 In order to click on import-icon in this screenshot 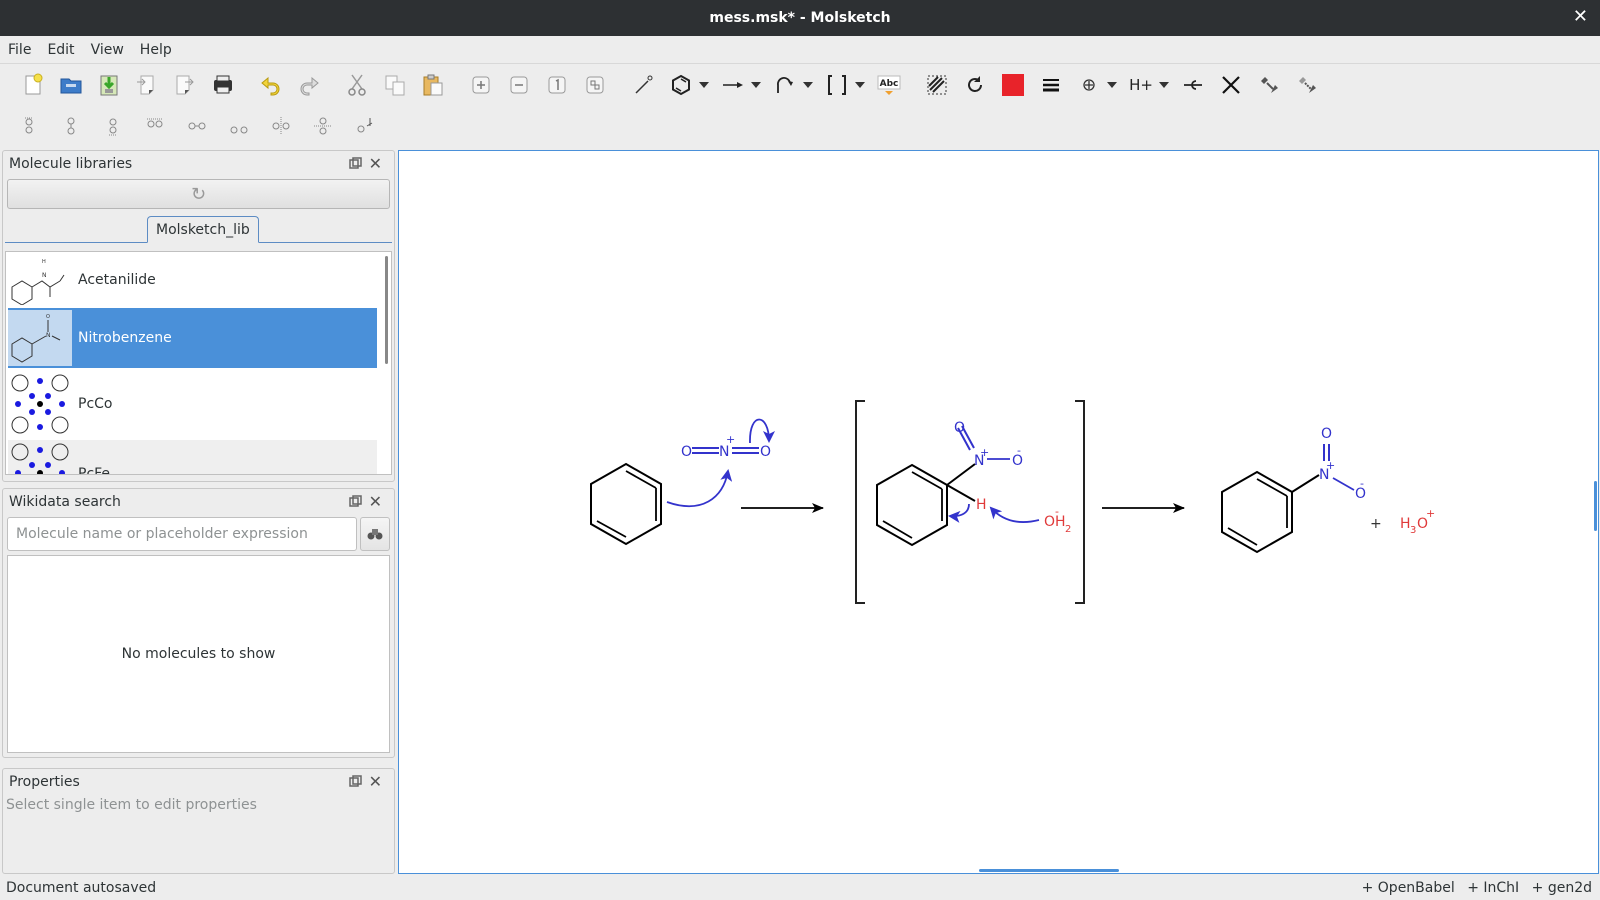, I will do `click(145, 85)`.